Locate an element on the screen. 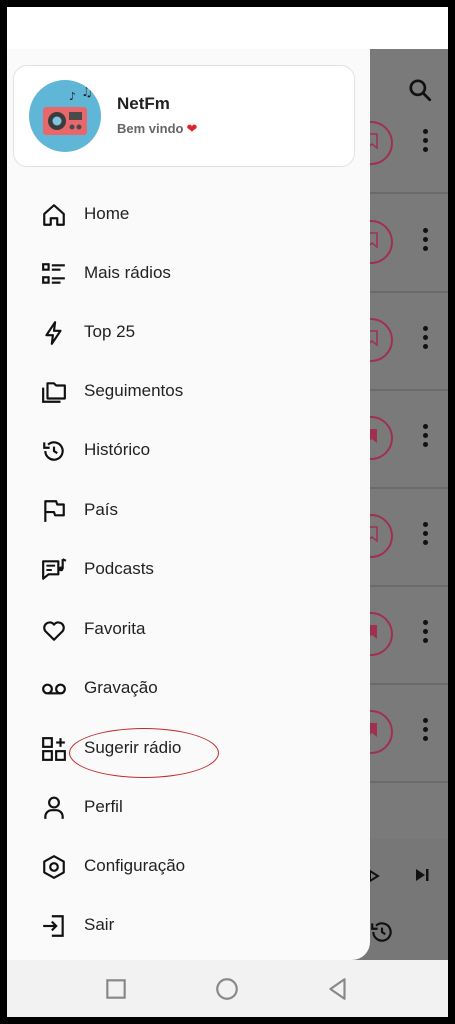 This screenshot has height=1024, width=455. menu-item-pais: País is located at coordinates (188, 511).